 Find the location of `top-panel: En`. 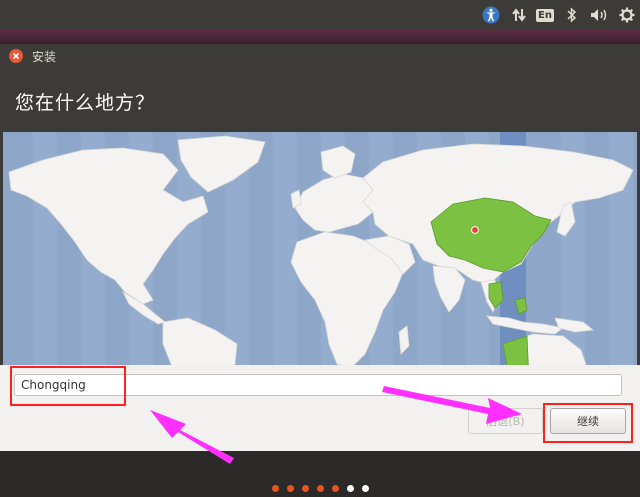

top-panel: En is located at coordinates (320, 15).